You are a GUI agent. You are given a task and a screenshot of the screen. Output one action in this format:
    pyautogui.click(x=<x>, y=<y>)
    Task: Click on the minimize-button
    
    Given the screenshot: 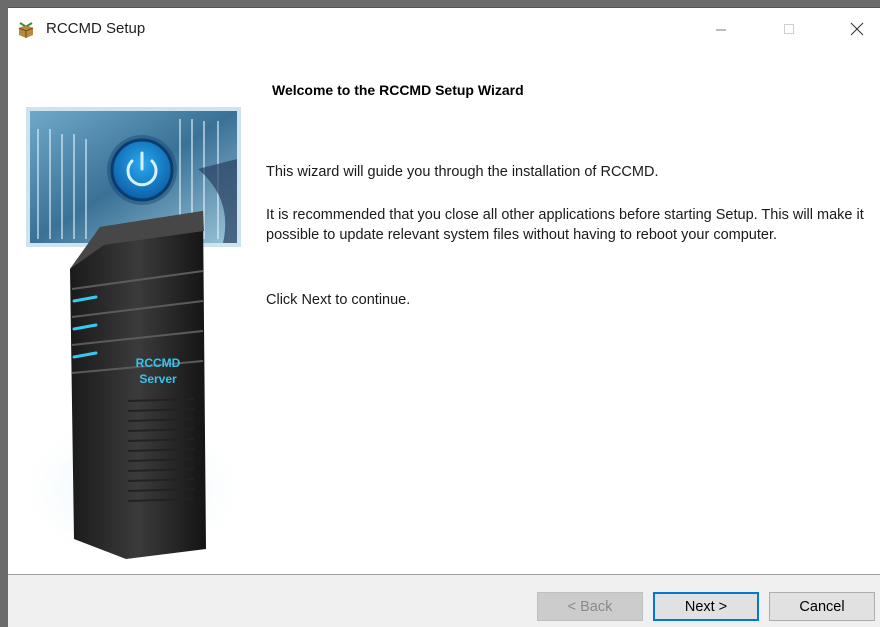 What is the action you would take?
    pyautogui.click(x=721, y=28)
    